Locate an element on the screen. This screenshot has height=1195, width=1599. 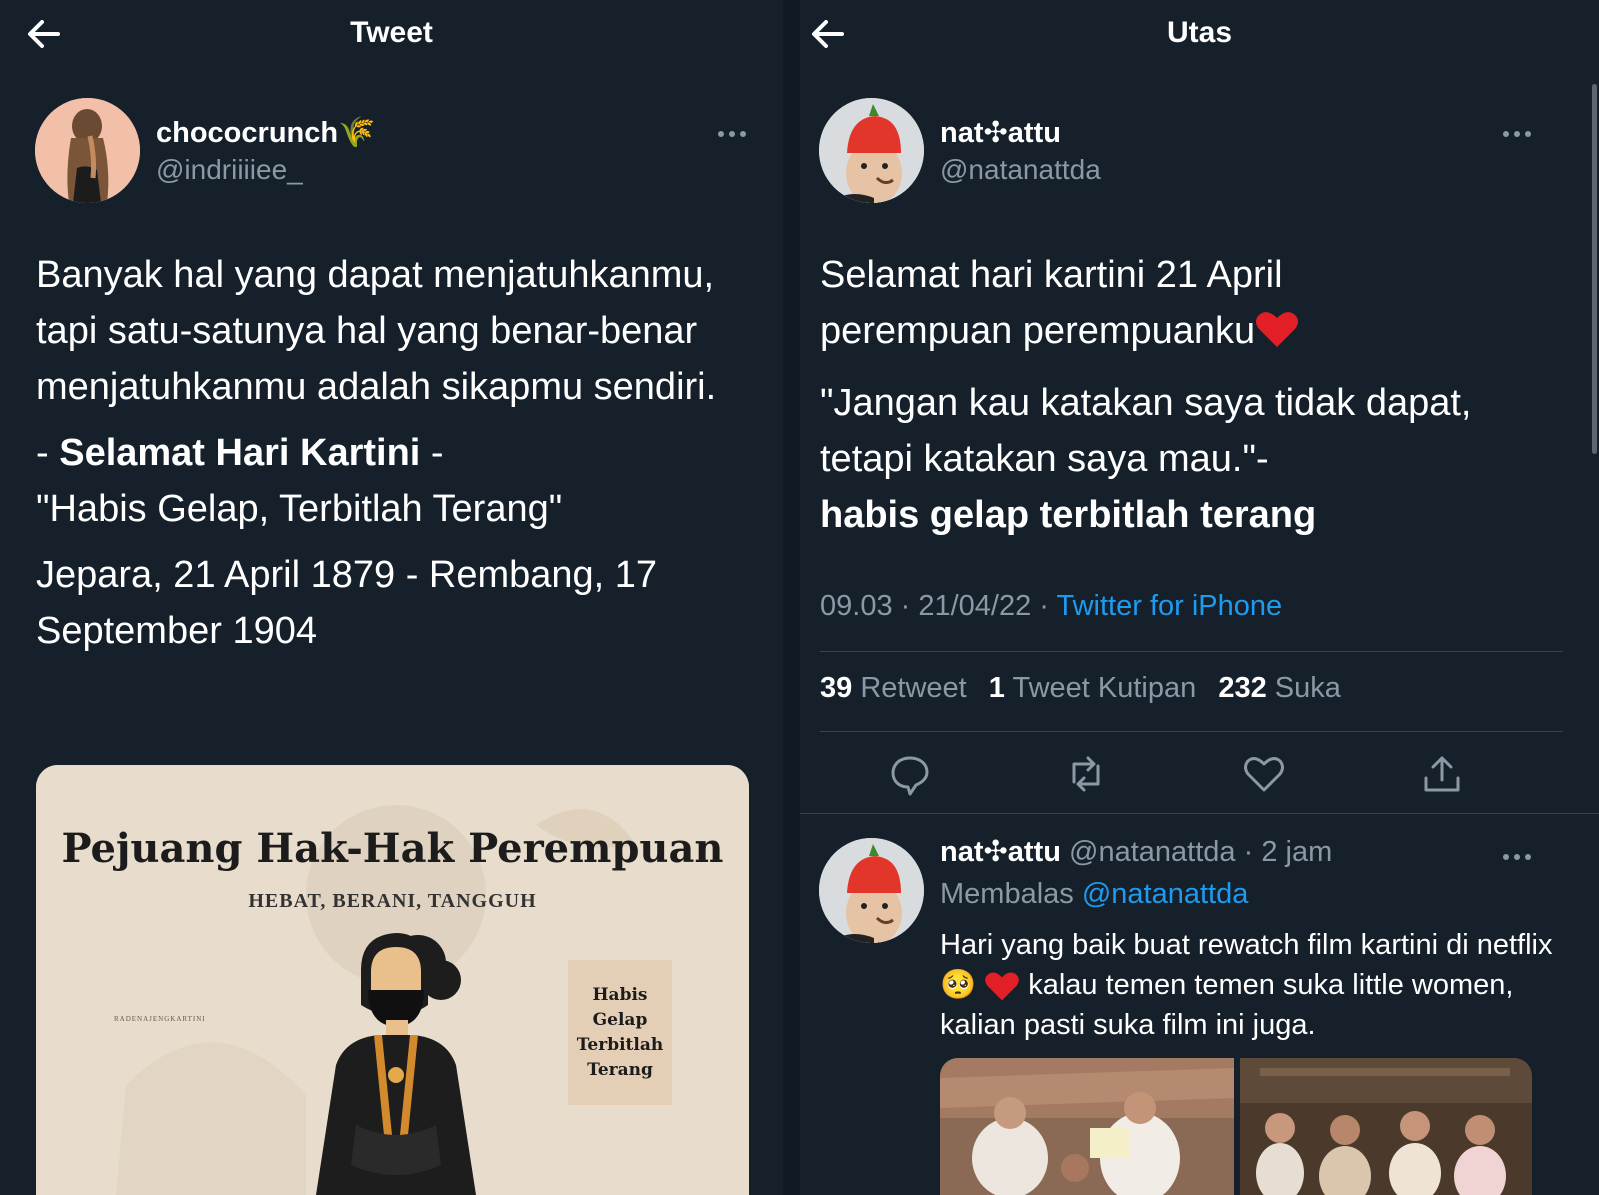
tweet-bold-line: habis gelap terbitlah terang is located at coordinates (1068, 515).